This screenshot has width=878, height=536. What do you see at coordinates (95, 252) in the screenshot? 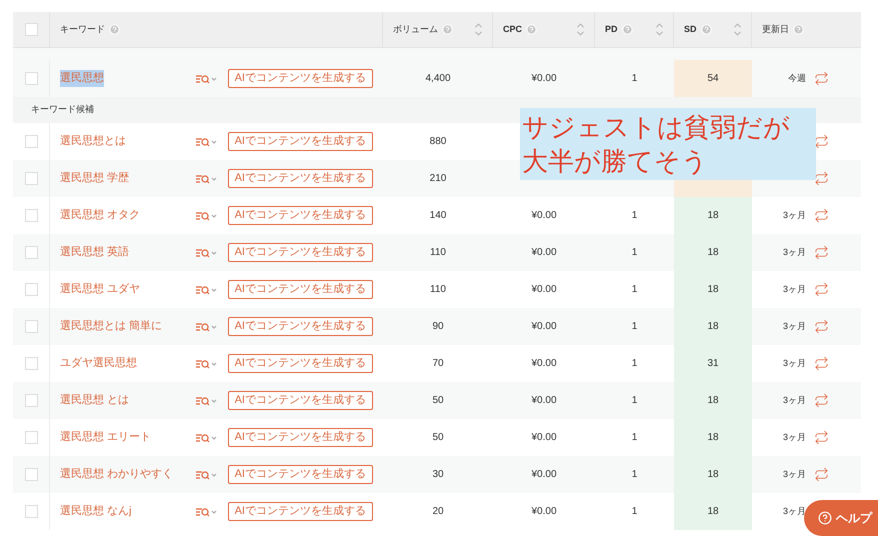
I see `keyword-link: 選民思想 英語` at bounding box center [95, 252].